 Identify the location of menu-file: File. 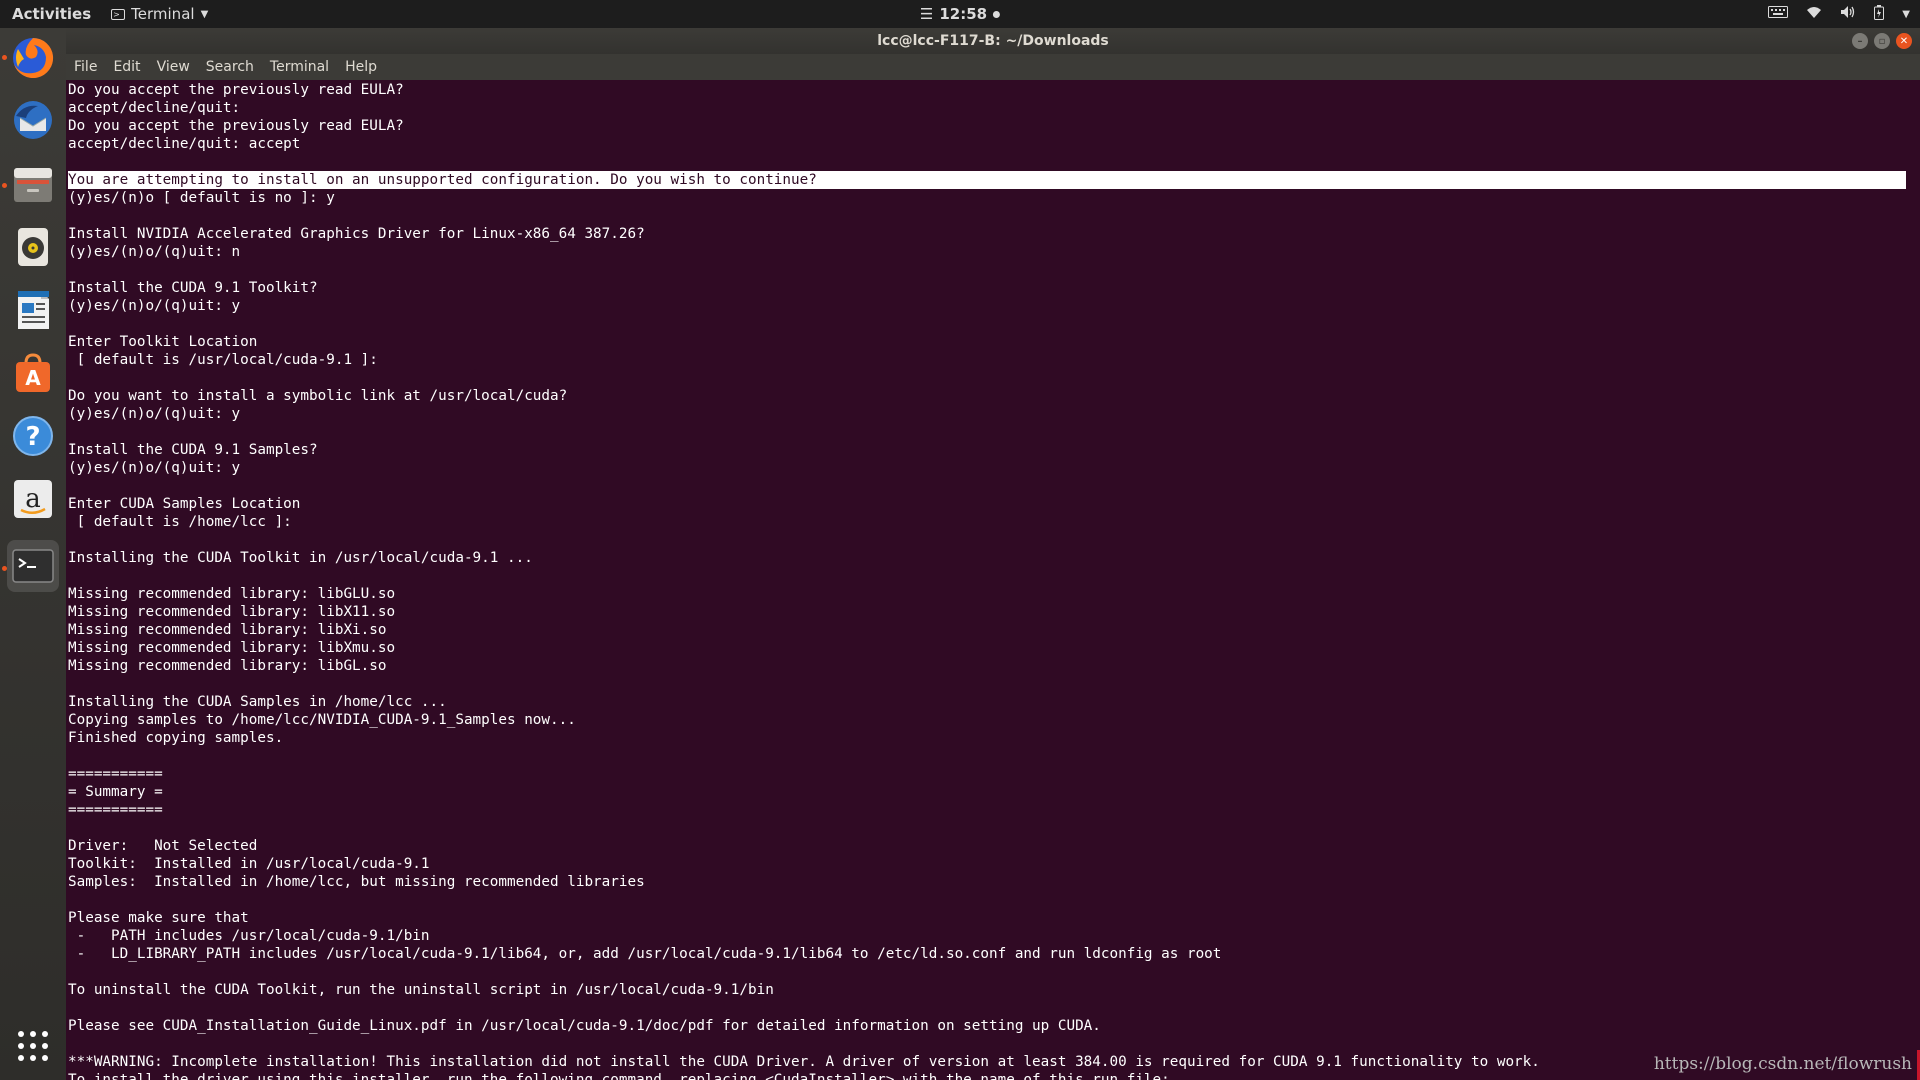
(85, 67).